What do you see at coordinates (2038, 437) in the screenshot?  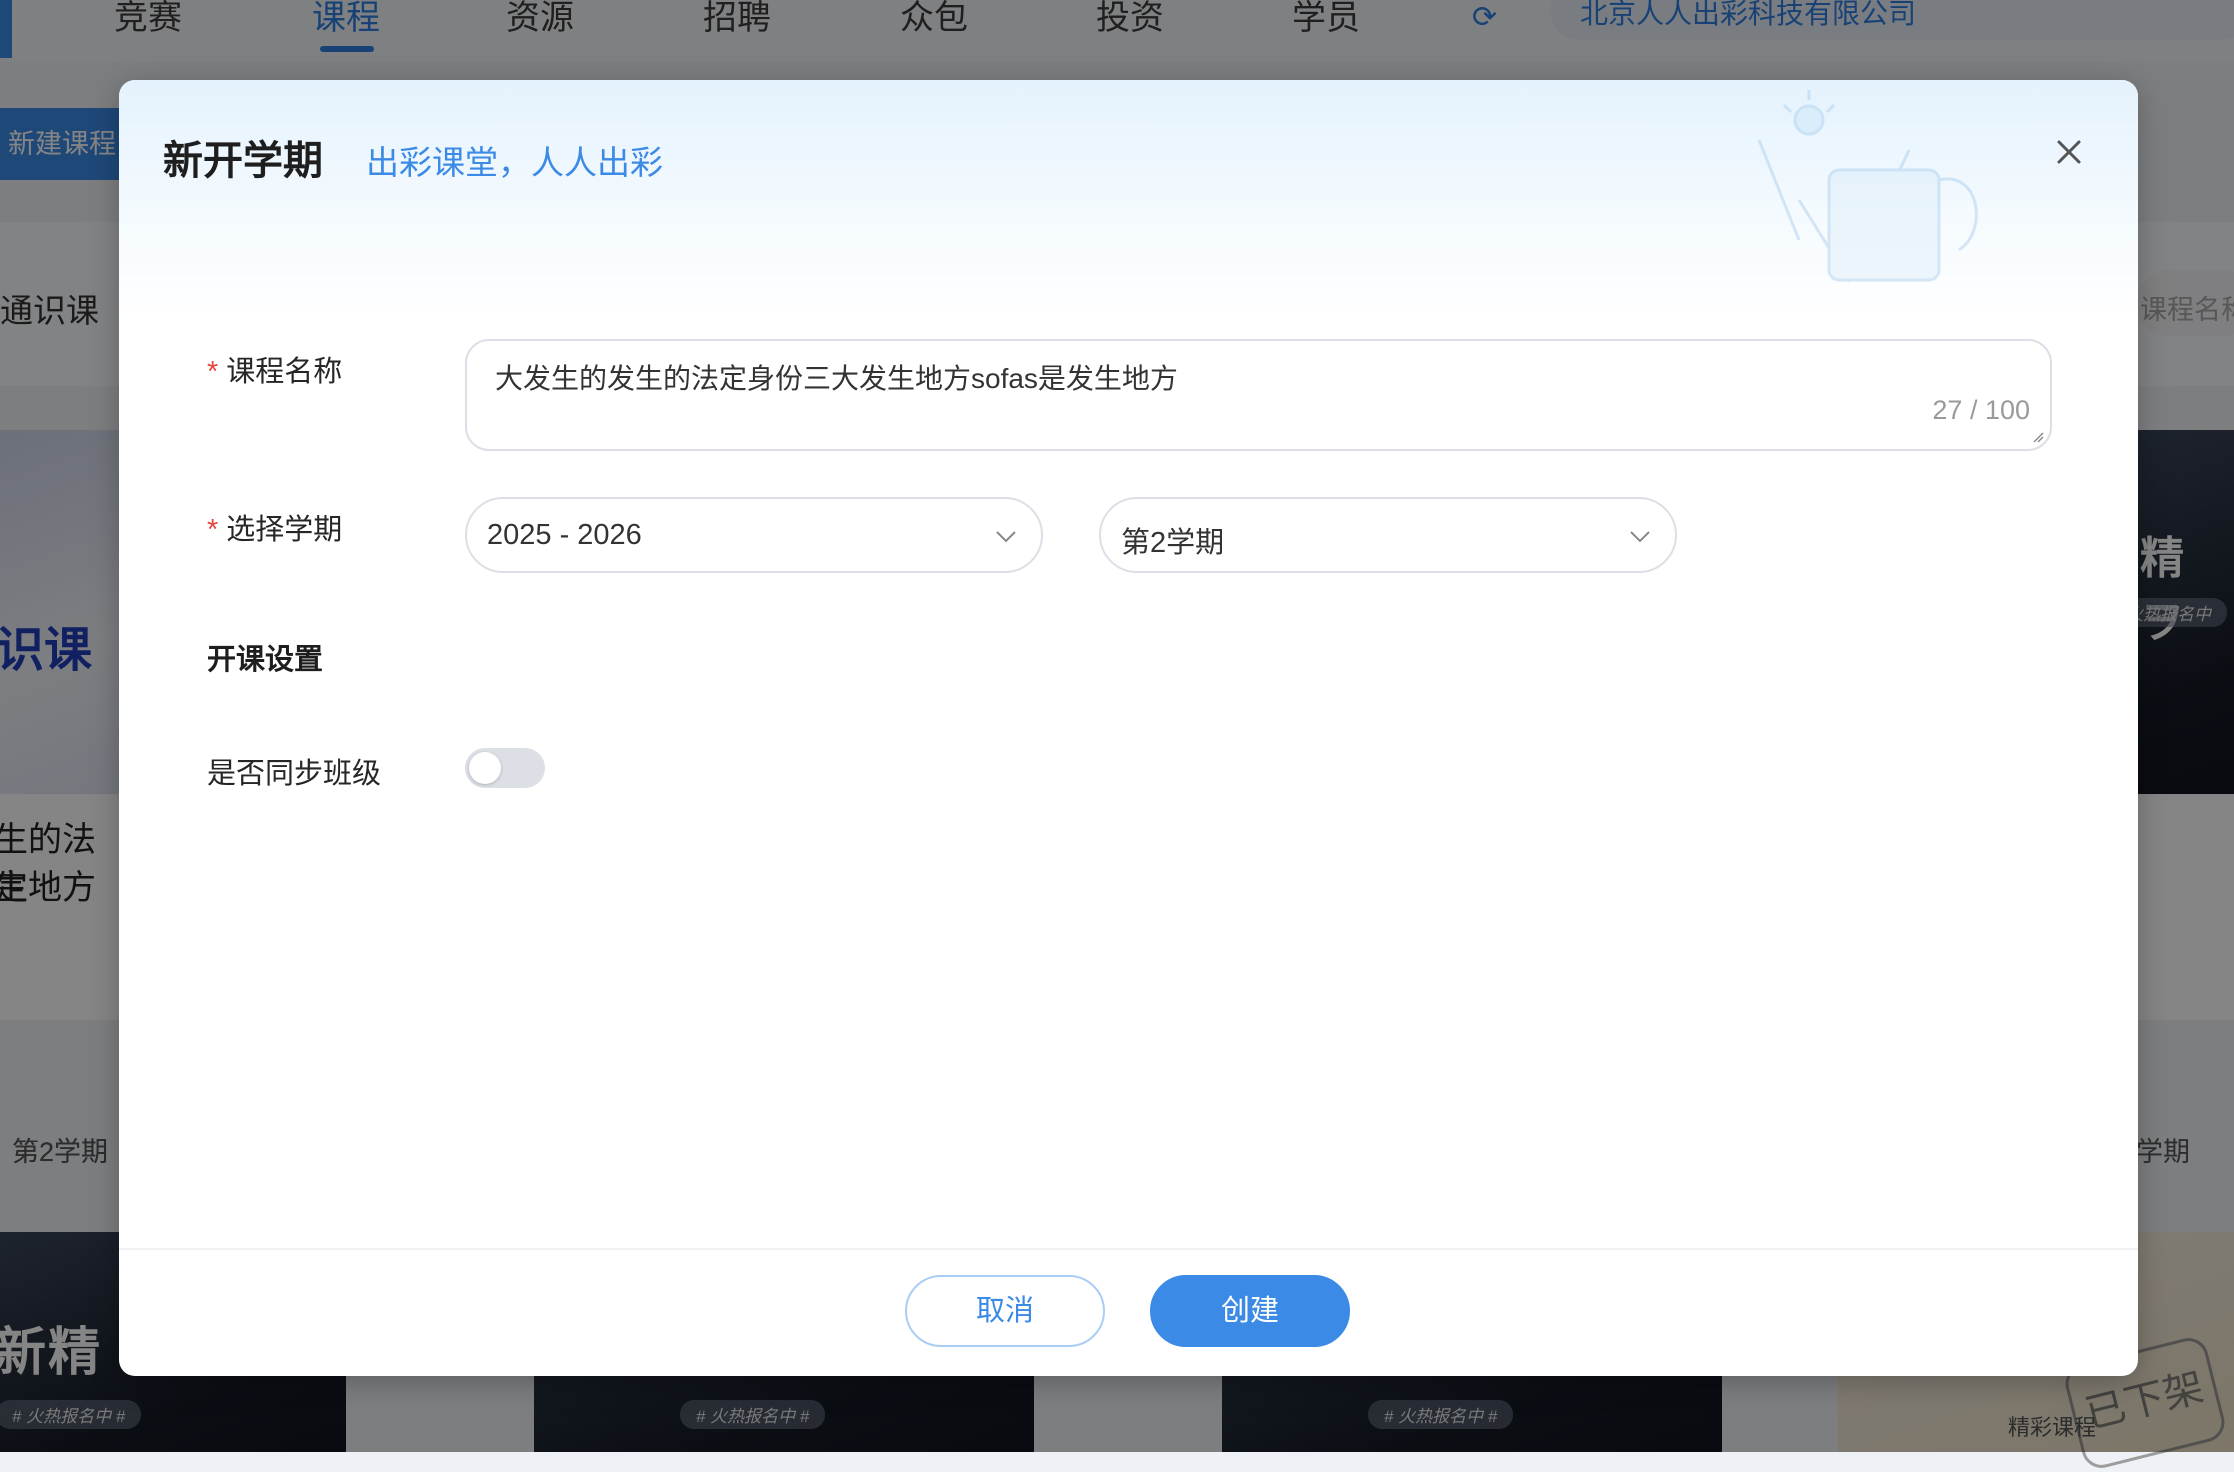 I see `resize-handle-icon` at bounding box center [2038, 437].